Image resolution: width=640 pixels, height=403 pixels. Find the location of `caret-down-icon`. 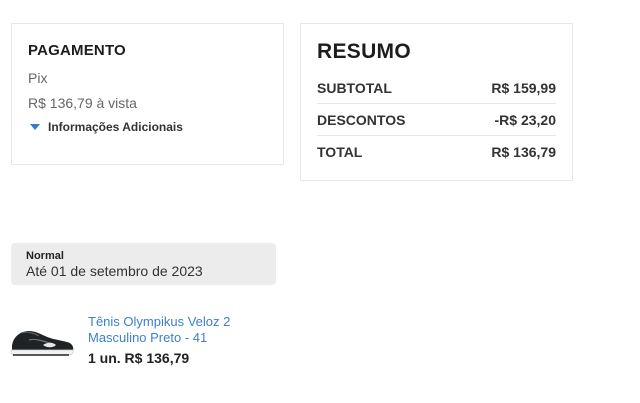

caret-down-icon is located at coordinates (35, 127).